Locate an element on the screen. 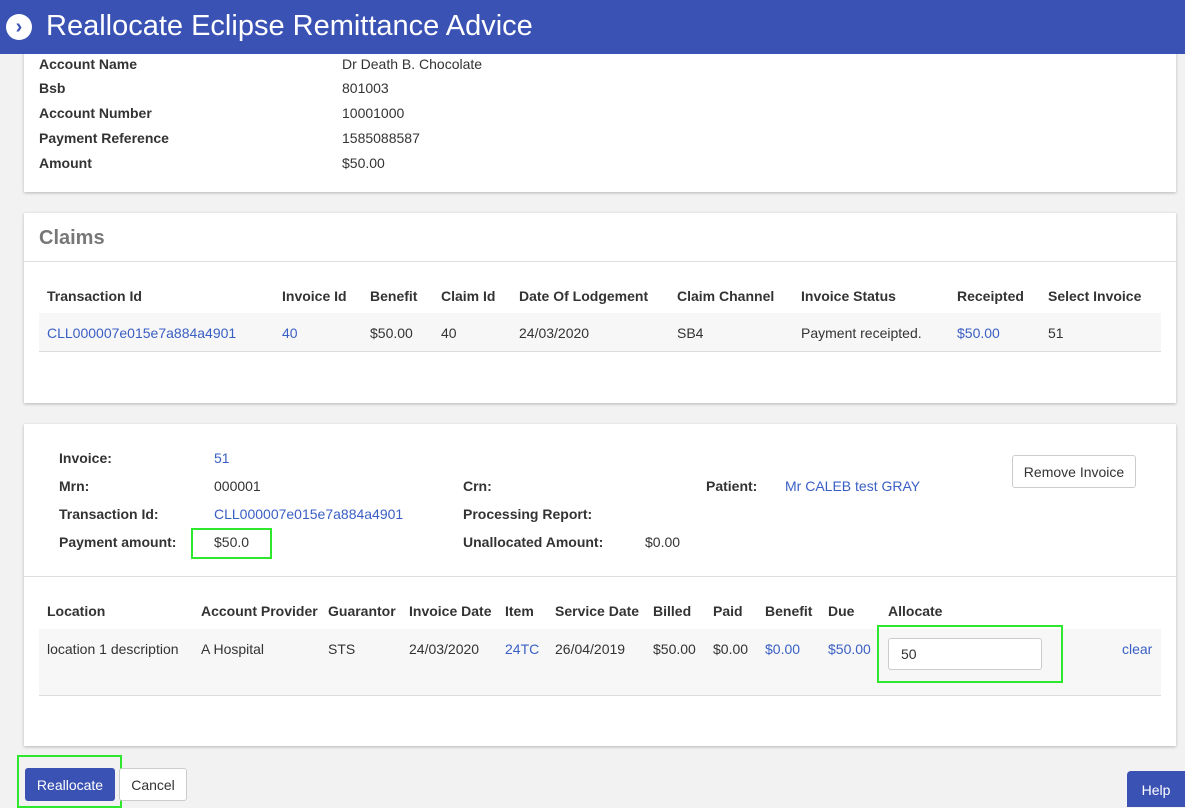 This screenshot has width=1185, height=808. row-account-provider: A Hospital is located at coordinates (233, 649).